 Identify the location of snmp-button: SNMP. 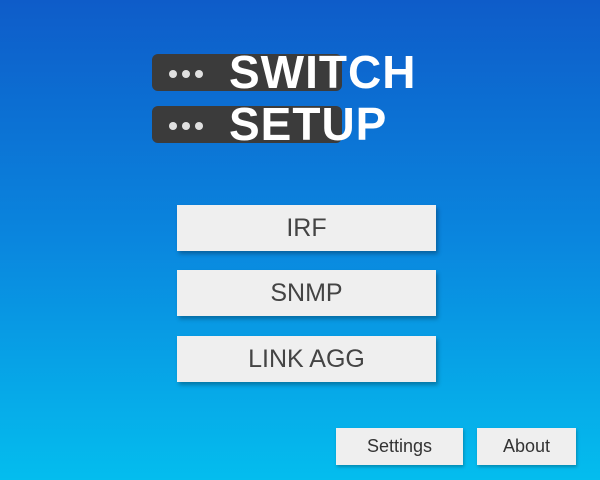
(306, 293).